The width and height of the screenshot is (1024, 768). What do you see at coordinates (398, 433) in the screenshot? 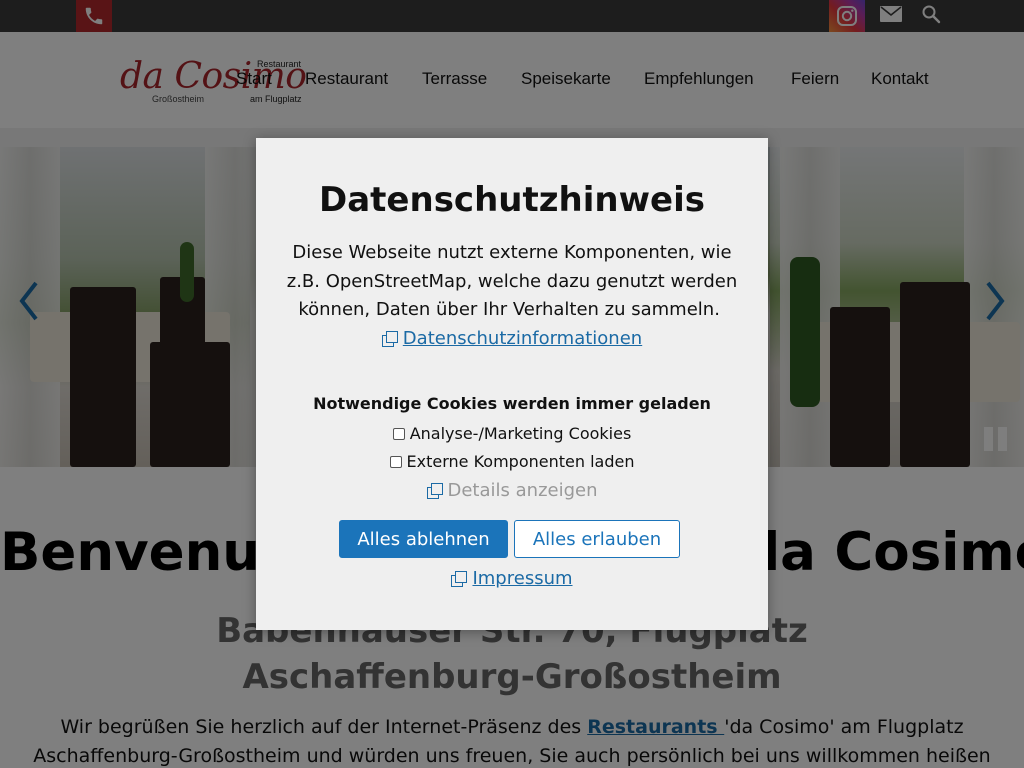
I see `analytics-cookies-checkbox` at bounding box center [398, 433].